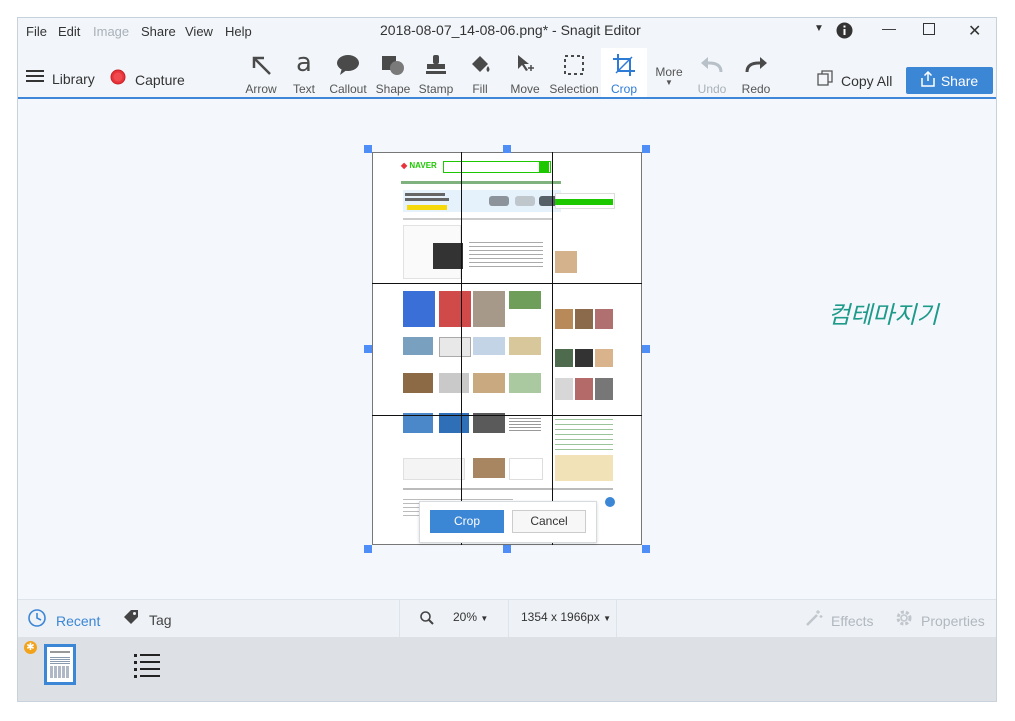  Describe the element at coordinates (78, 620) in the screenshot. I see `recent-label: Recent` at that location.